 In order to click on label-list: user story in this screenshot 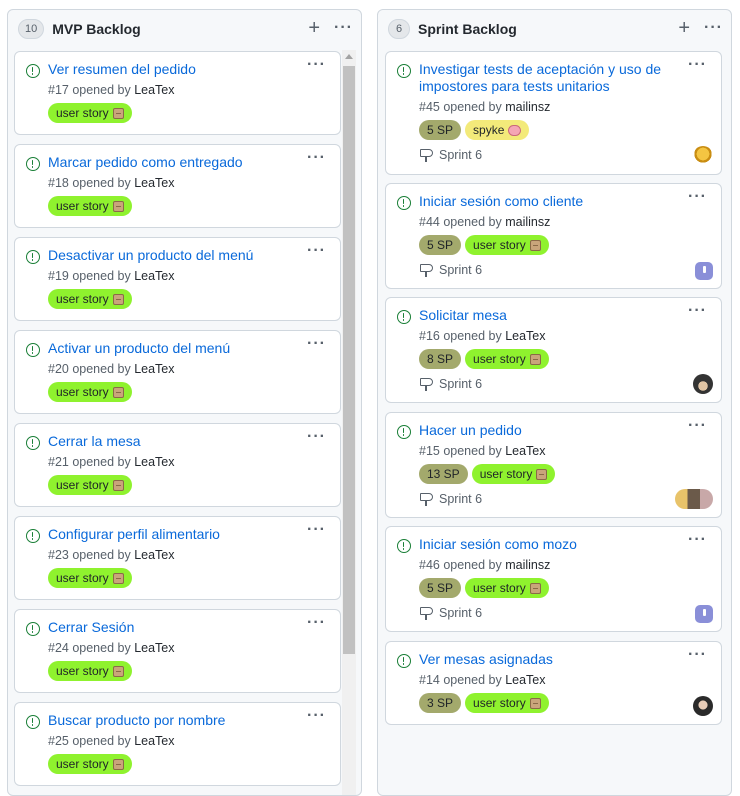, I will do `click(188, 764)`.